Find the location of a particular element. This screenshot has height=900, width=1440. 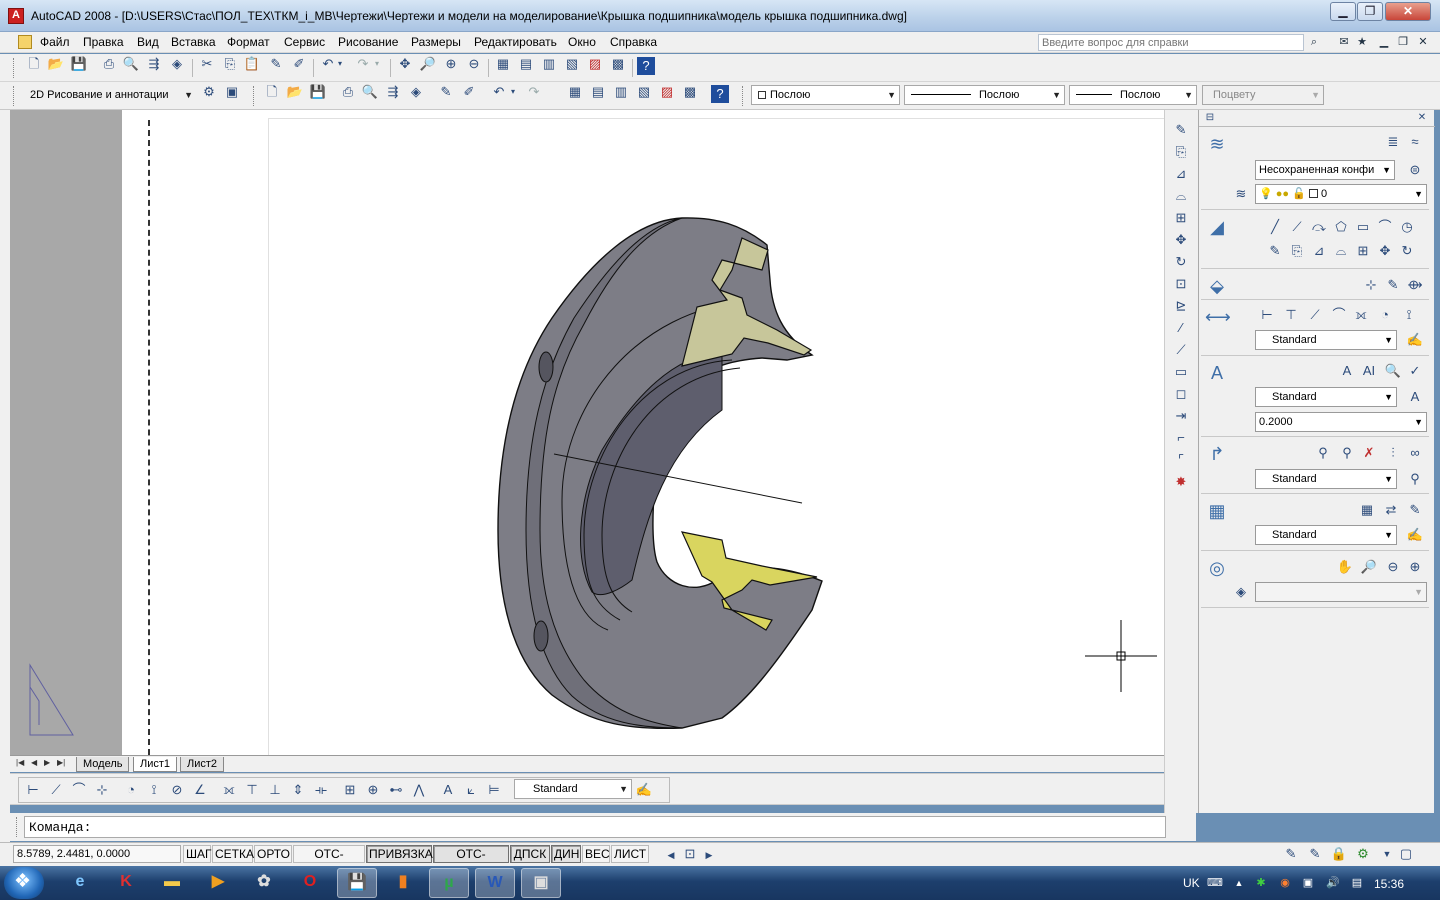

lineweight-control-select: Послою ▼ is located at coordinates (1133, 95).